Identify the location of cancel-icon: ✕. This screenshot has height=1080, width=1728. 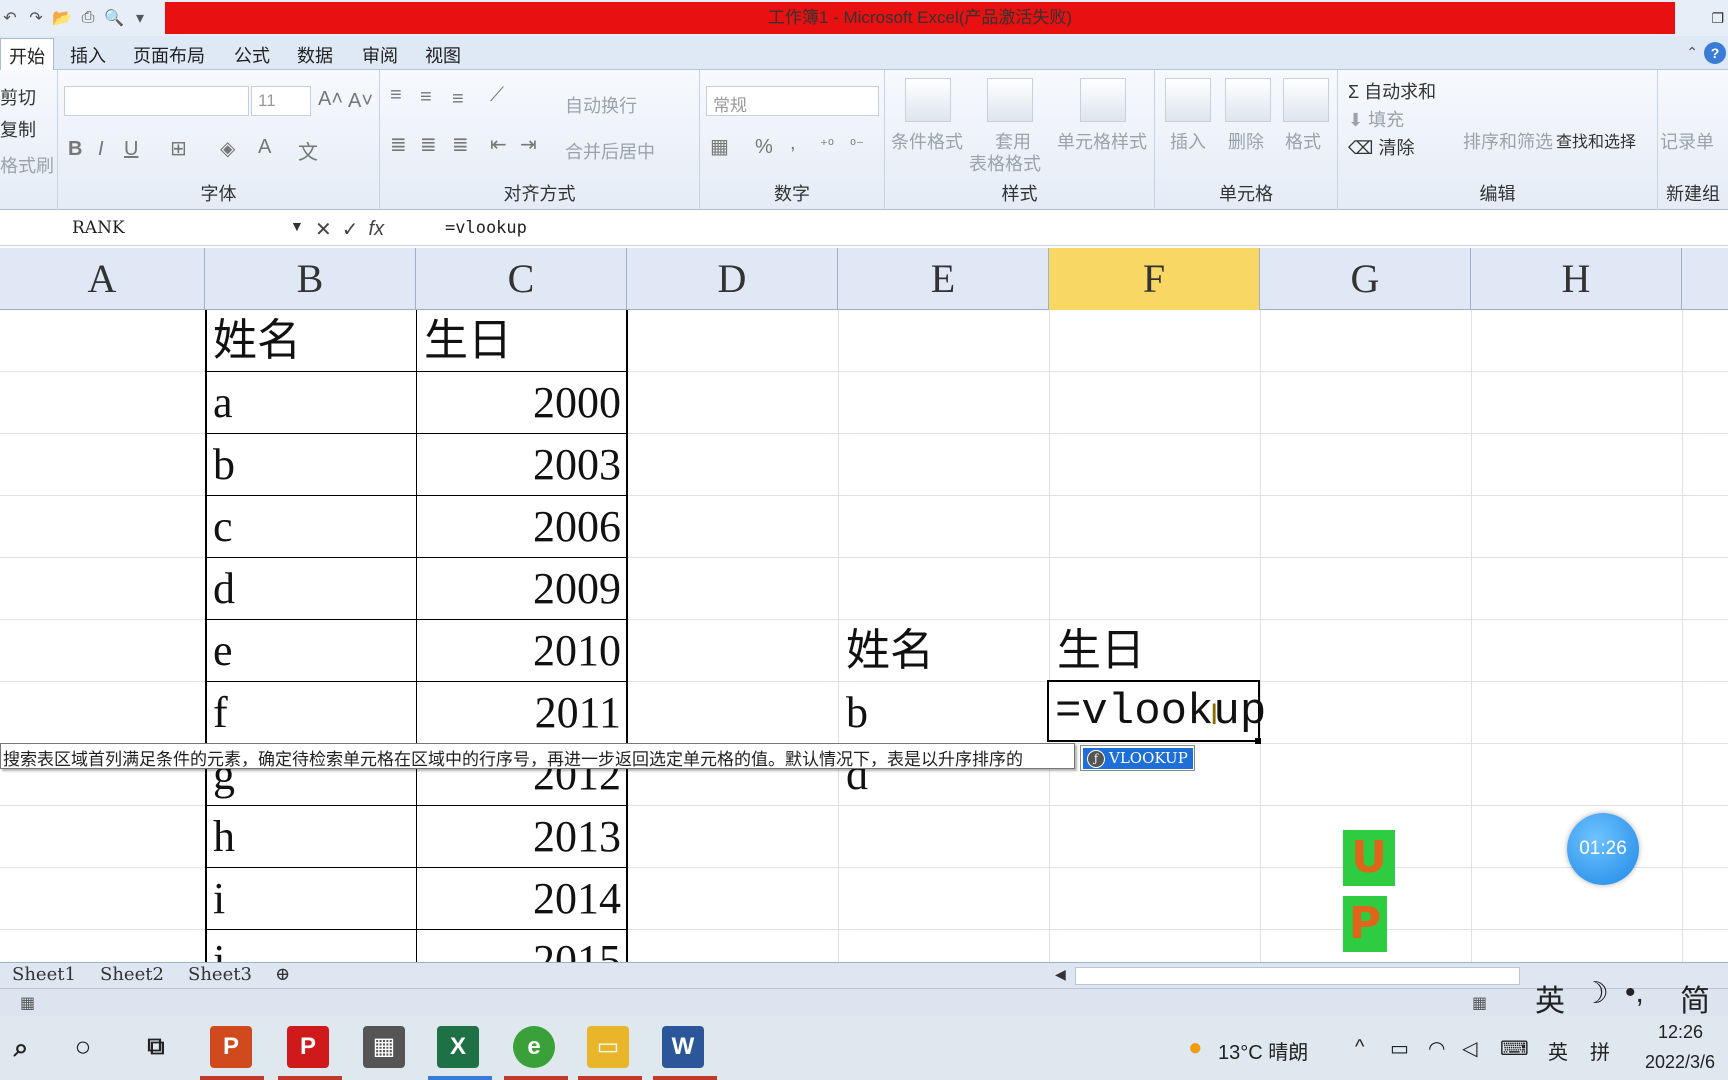
(323, 229).